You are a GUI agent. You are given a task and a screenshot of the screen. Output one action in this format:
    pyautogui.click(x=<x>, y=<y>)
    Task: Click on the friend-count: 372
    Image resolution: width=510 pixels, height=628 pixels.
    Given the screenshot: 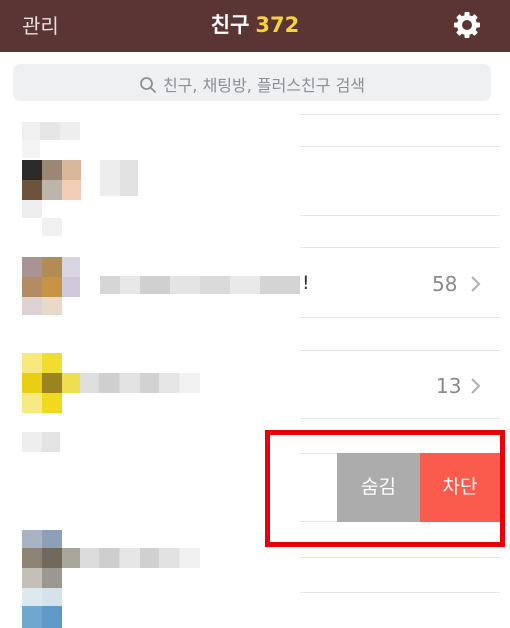 What is the action you would take?
    pyautogui.click(x=277, y=25)
    